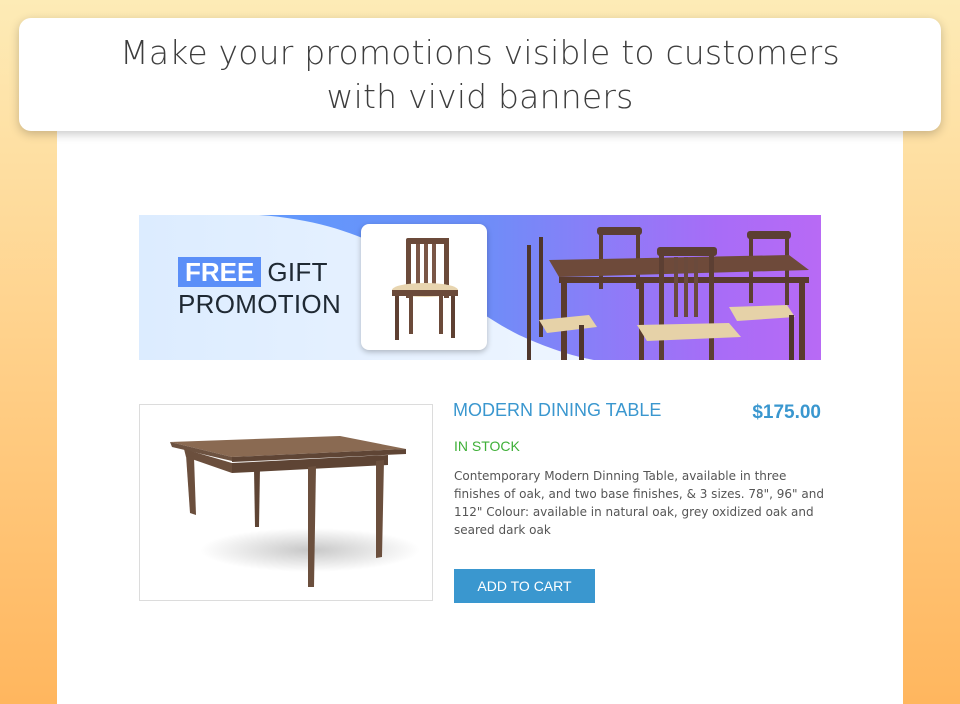 This screenshot has width=960, height=704. I want to click on add-to-cart-button: ADD TO CART, so click(524, 586).